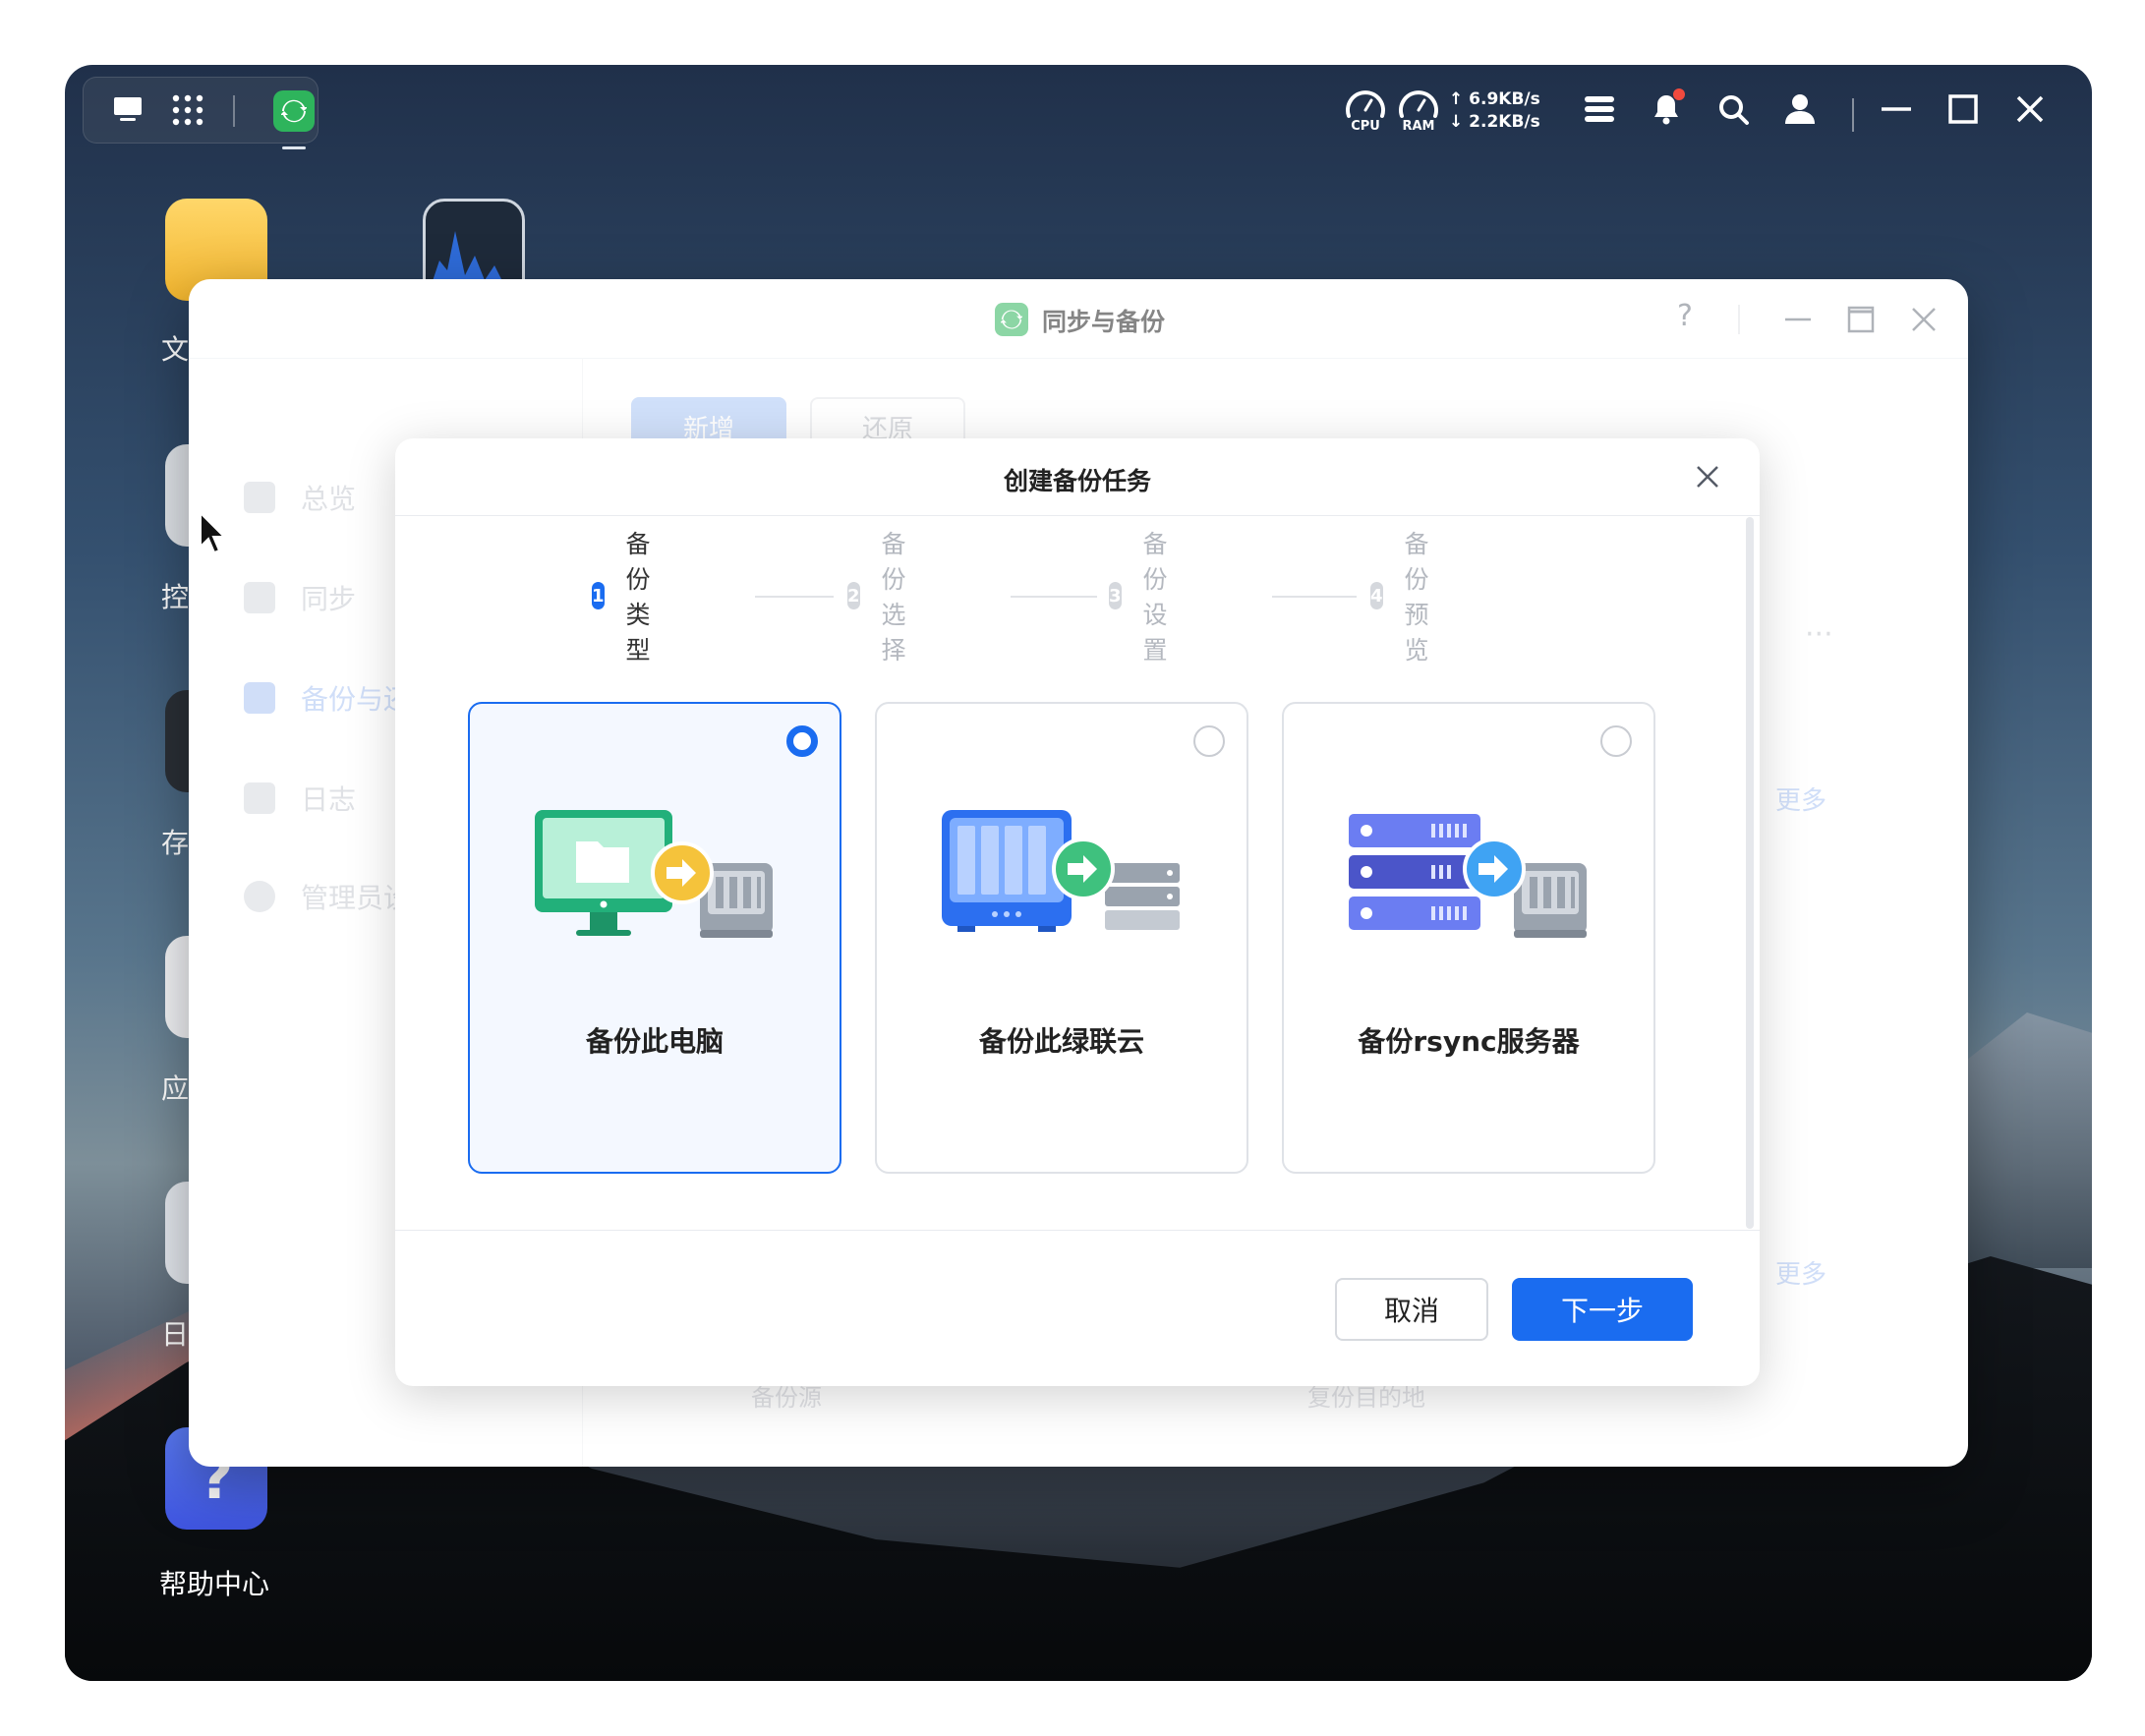 This screenshot has height=1736, width=2145. I want to click on dialog-close-icon, so click(1708, 476).